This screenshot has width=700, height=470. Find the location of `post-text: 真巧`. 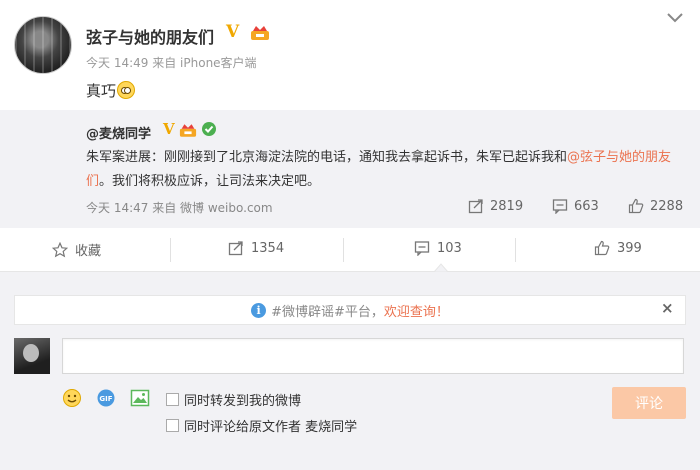

post-text: 真巧 is located at coordinates (111, 90).